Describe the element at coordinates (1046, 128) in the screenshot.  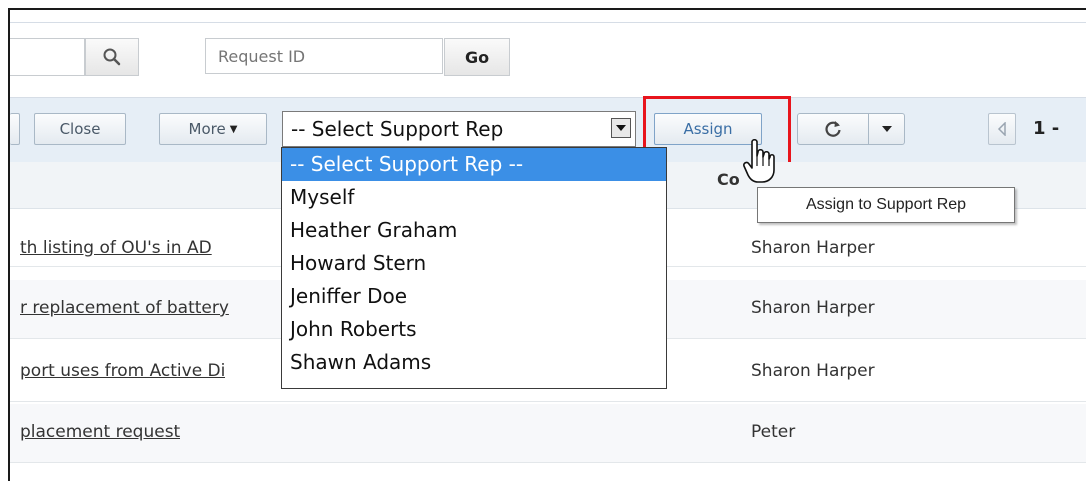
I see `page-indicator: 1 -` at that location.